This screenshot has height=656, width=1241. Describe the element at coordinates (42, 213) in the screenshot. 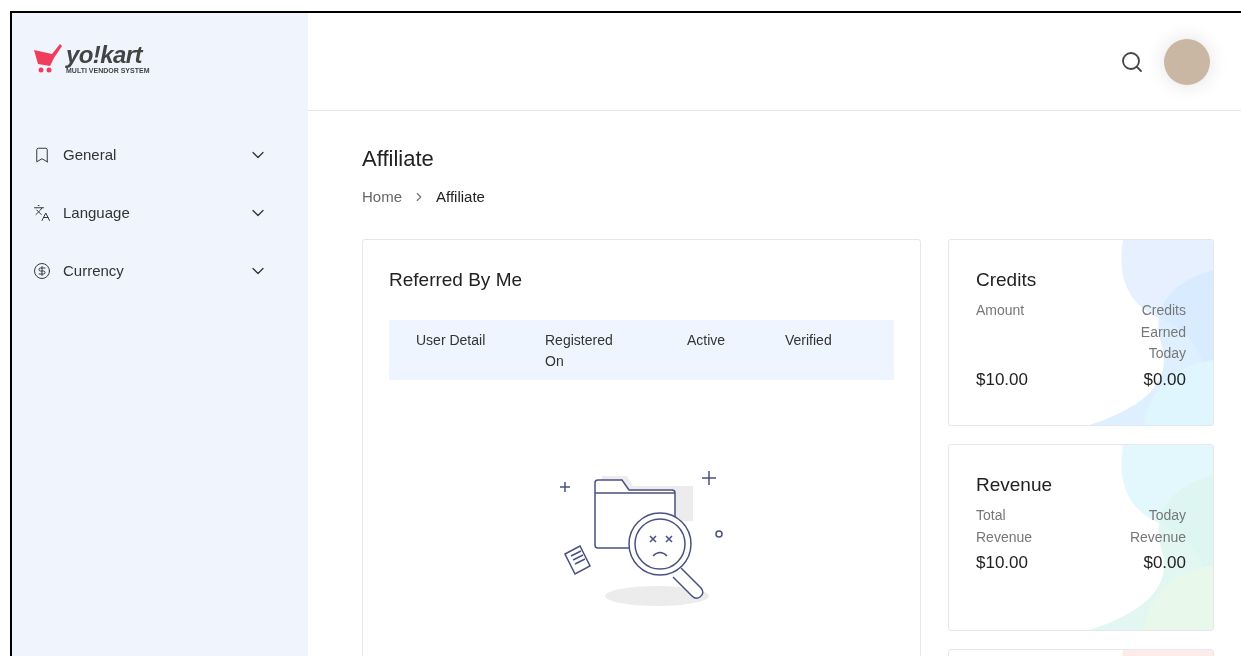

I see `language-icon` at that location.